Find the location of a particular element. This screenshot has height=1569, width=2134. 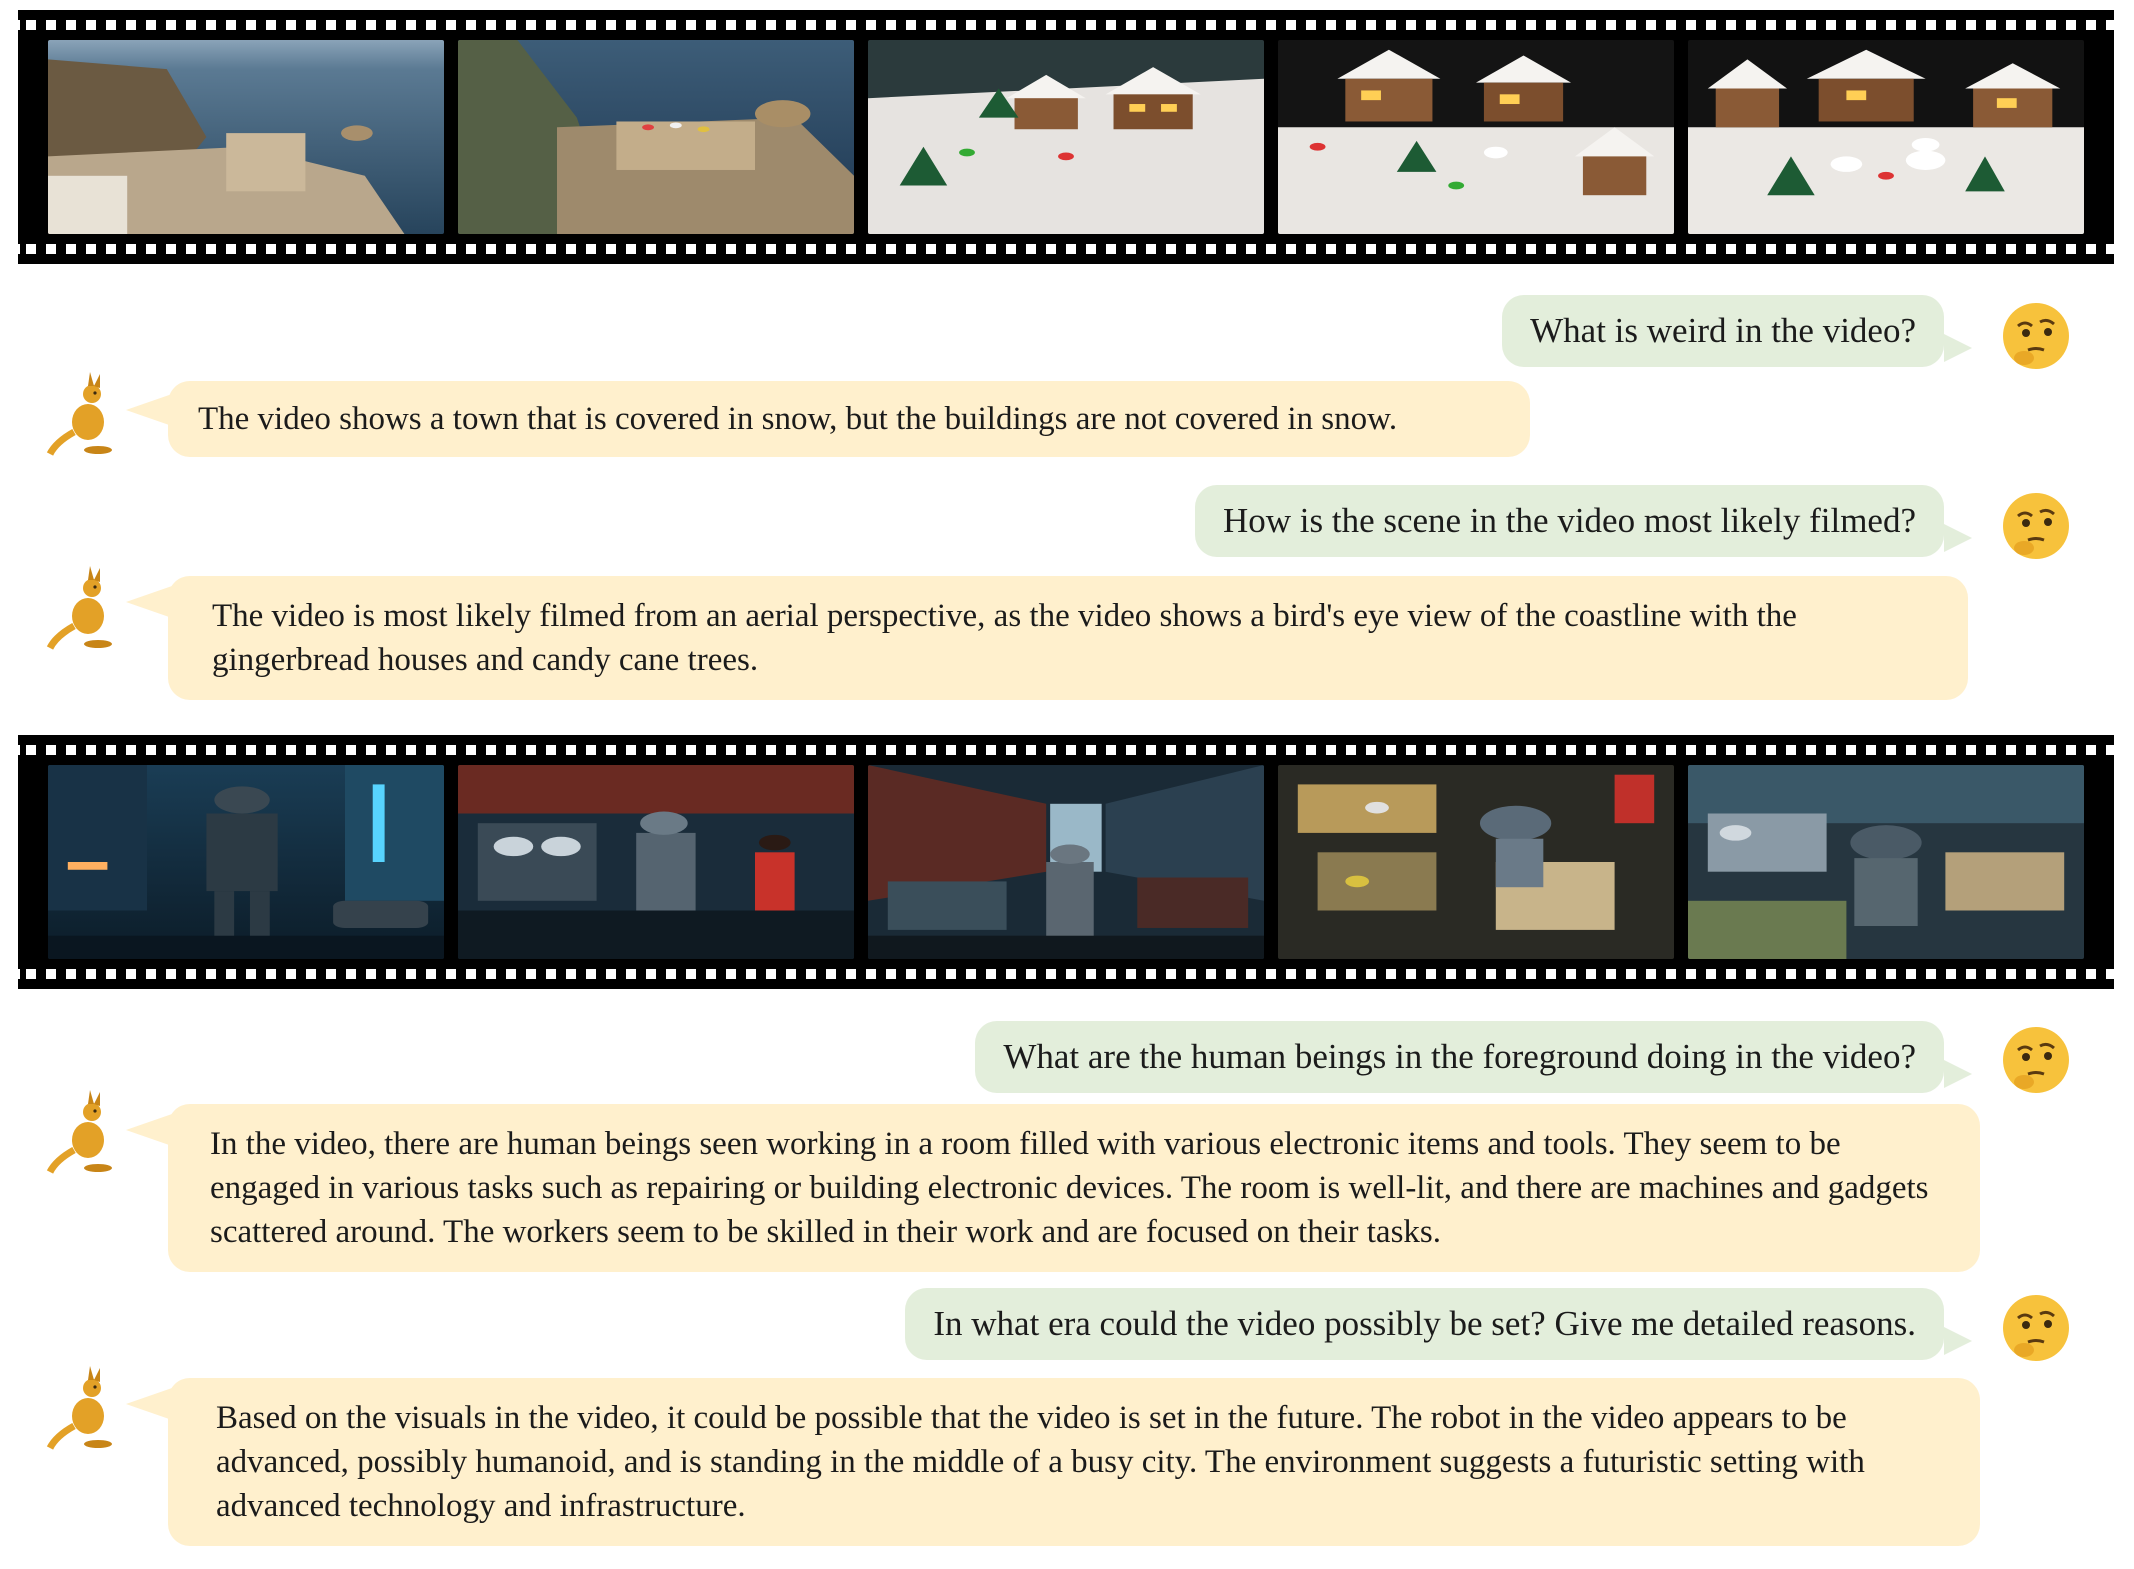

video-frame-robot-workshop is located at coordinates (656, 862).